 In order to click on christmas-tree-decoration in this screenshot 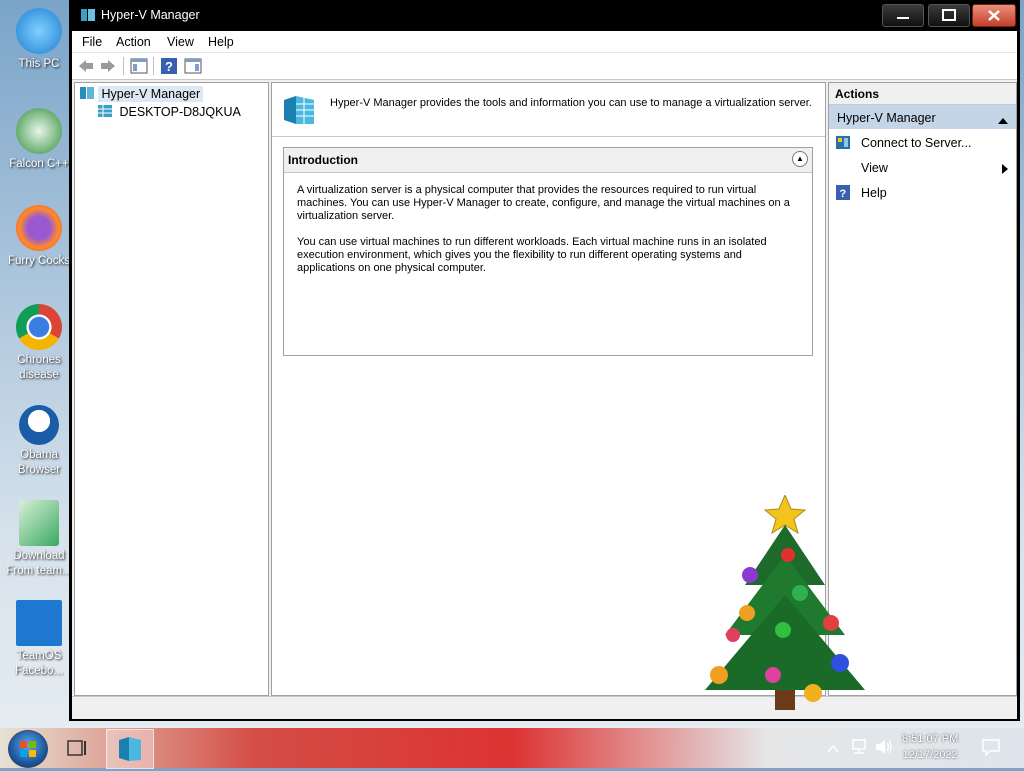, I will do `click(780, 606)`.